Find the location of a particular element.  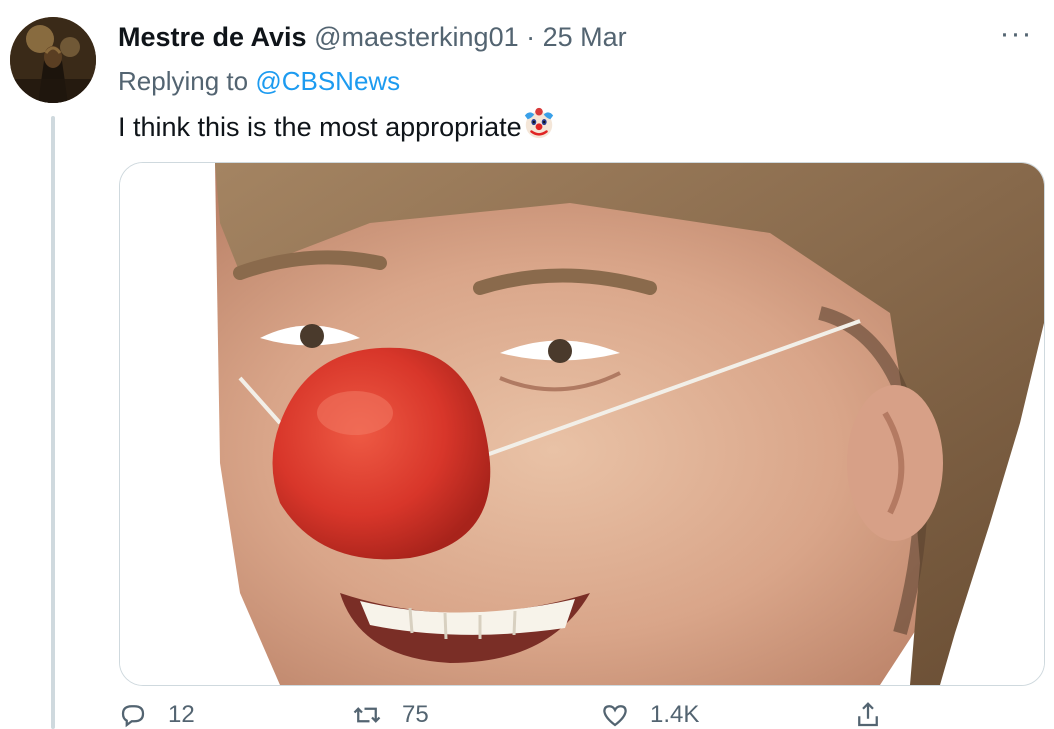

share-button is located at coordinates (878, 714).